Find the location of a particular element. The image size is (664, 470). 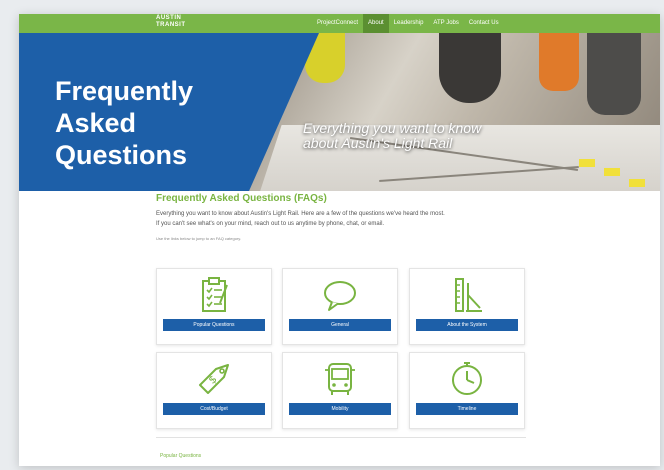

hero-title-line-1: Frequently is located at coordinates (124, 91).